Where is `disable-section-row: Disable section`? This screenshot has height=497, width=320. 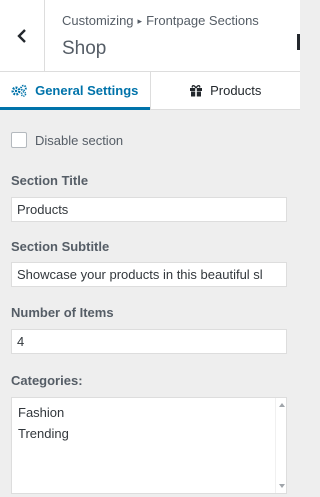
disable-section-row: Disable section is located at coordinates (67, 140).